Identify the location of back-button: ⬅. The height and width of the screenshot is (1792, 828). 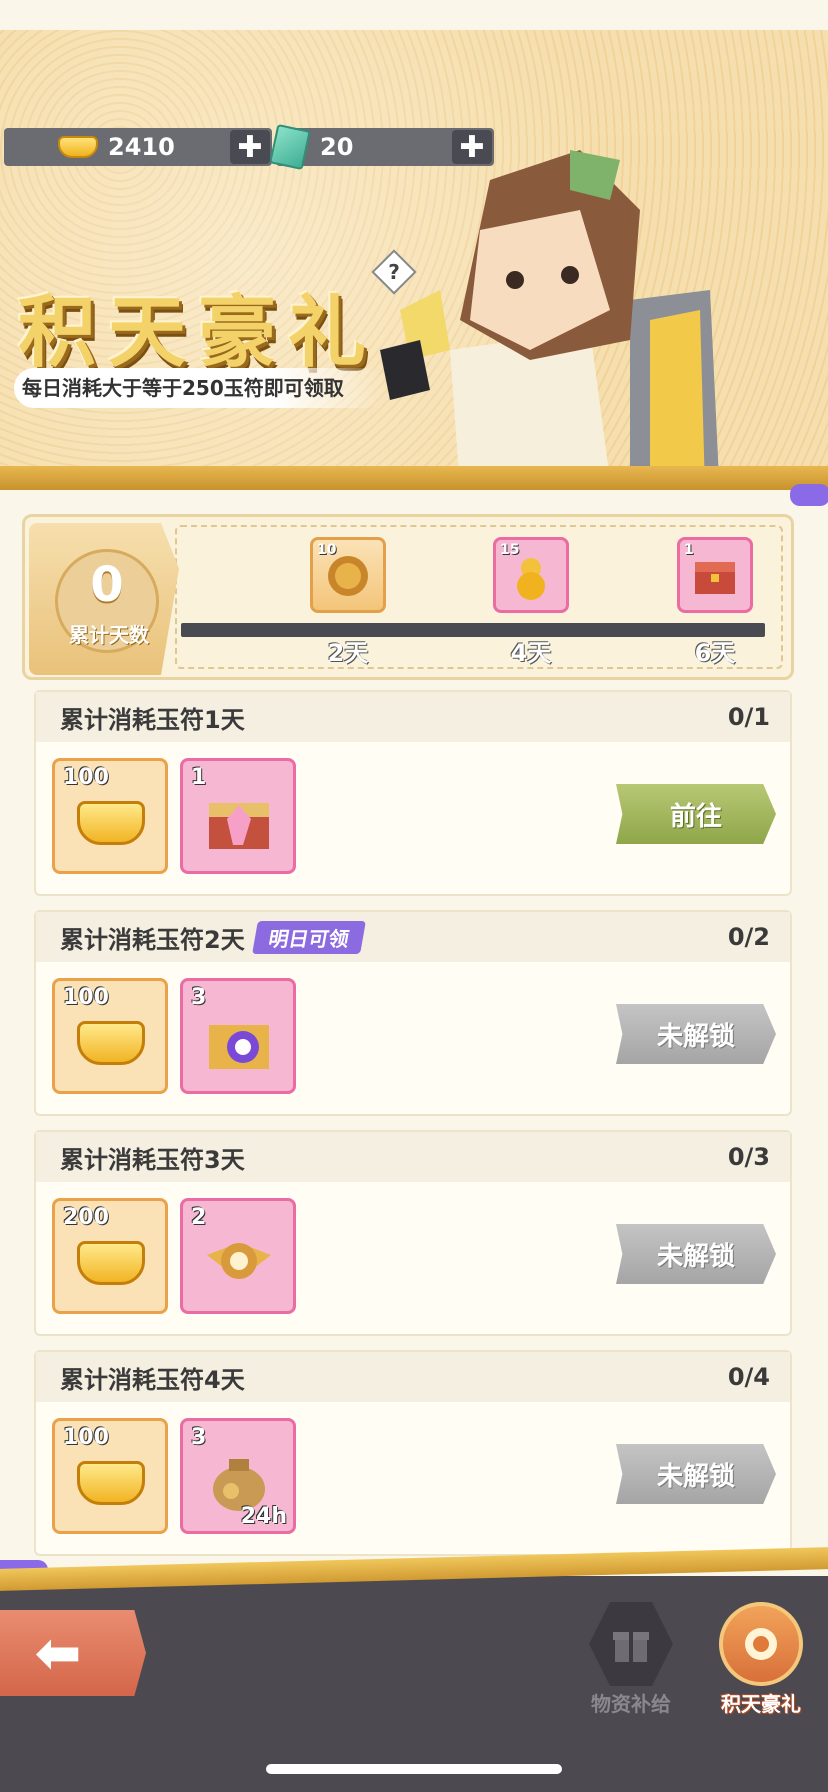
(73, 1653).